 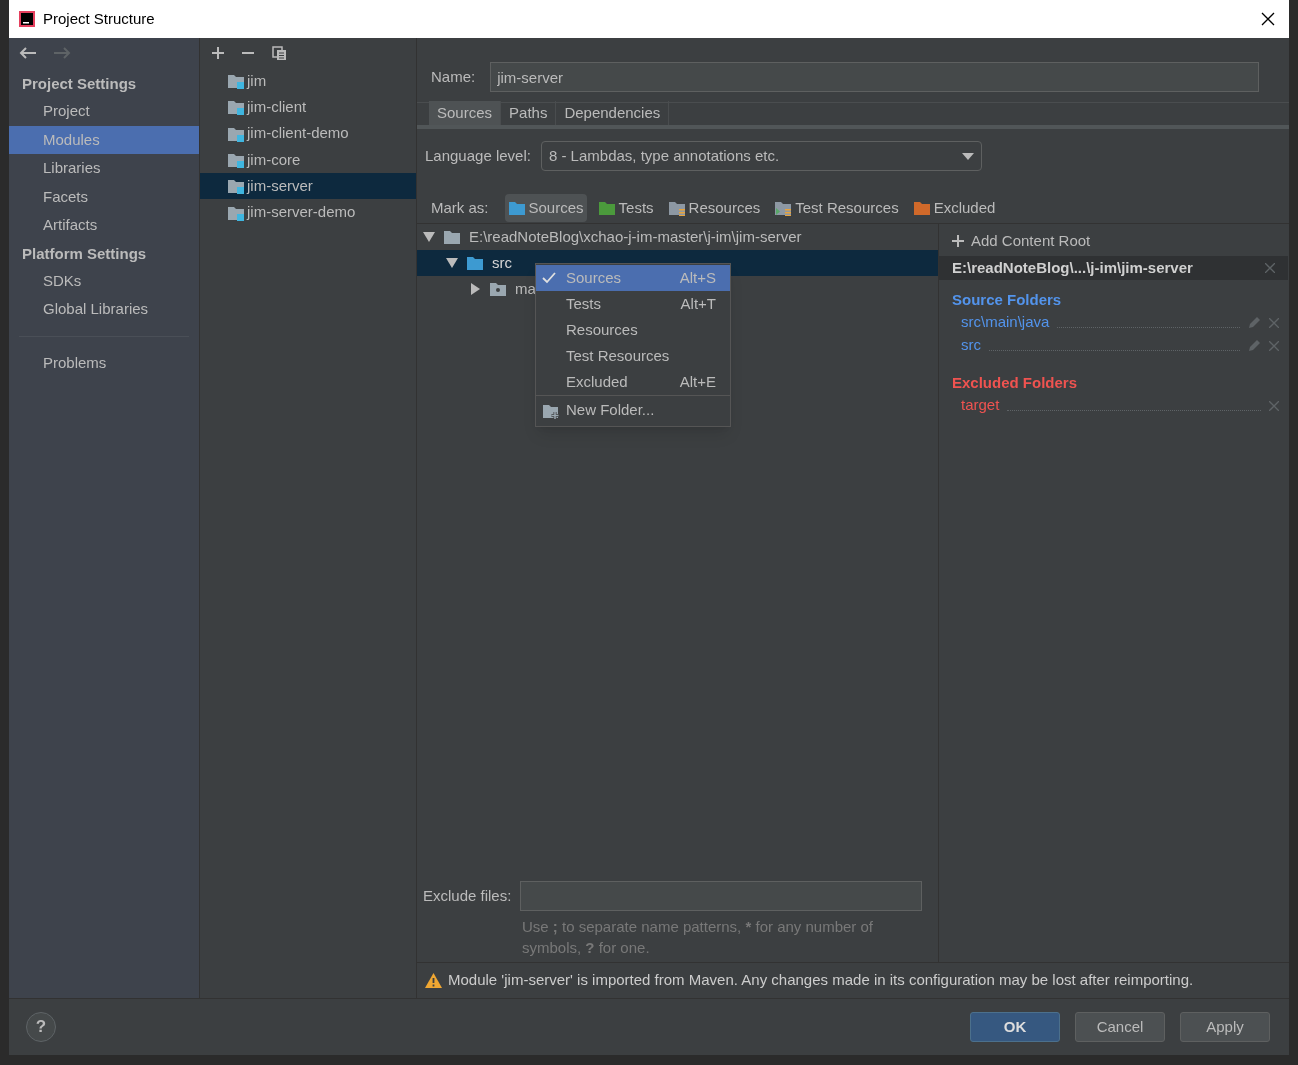 What do you see at coordinates (433, 980) in the screenshot?
I see `warning-icon` at bounding box center [433, 980].